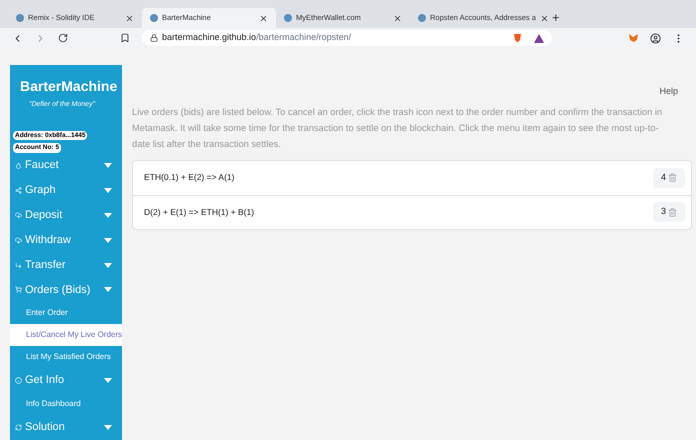 Image resolution: width=696 pixels, height=440 pixels. Describe the element at coordinates (18, 240) in the screenshot. I see `cloud-download-icon` at that location.